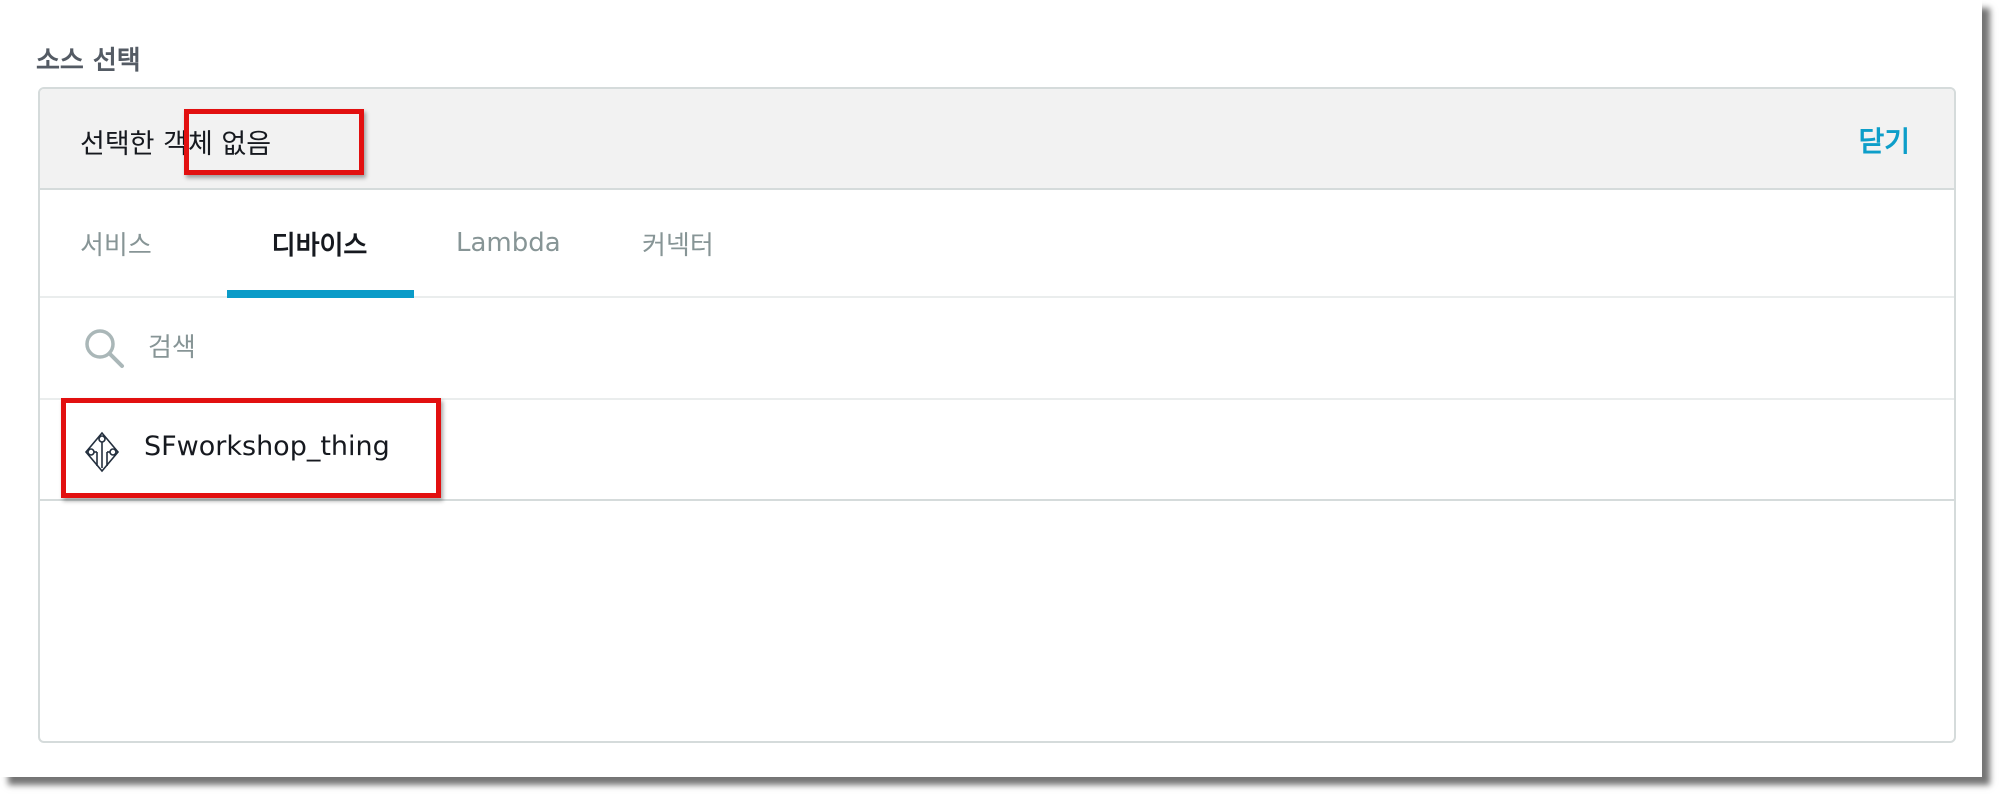  Describe the element at coordinates (997, 349) in the screenshot. I see `search-row` at that location.